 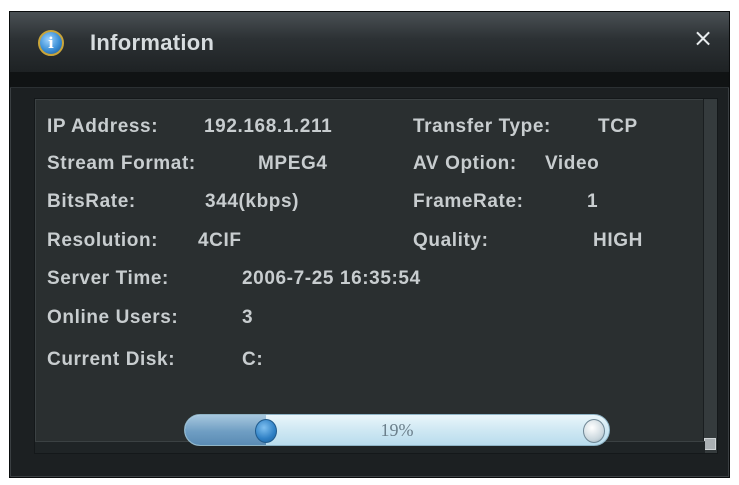 What do you see at coordinates (252, 201) in the screenshot?
I see `bitsrate-value: 344(kbps)` at bounding box center [252, 201].